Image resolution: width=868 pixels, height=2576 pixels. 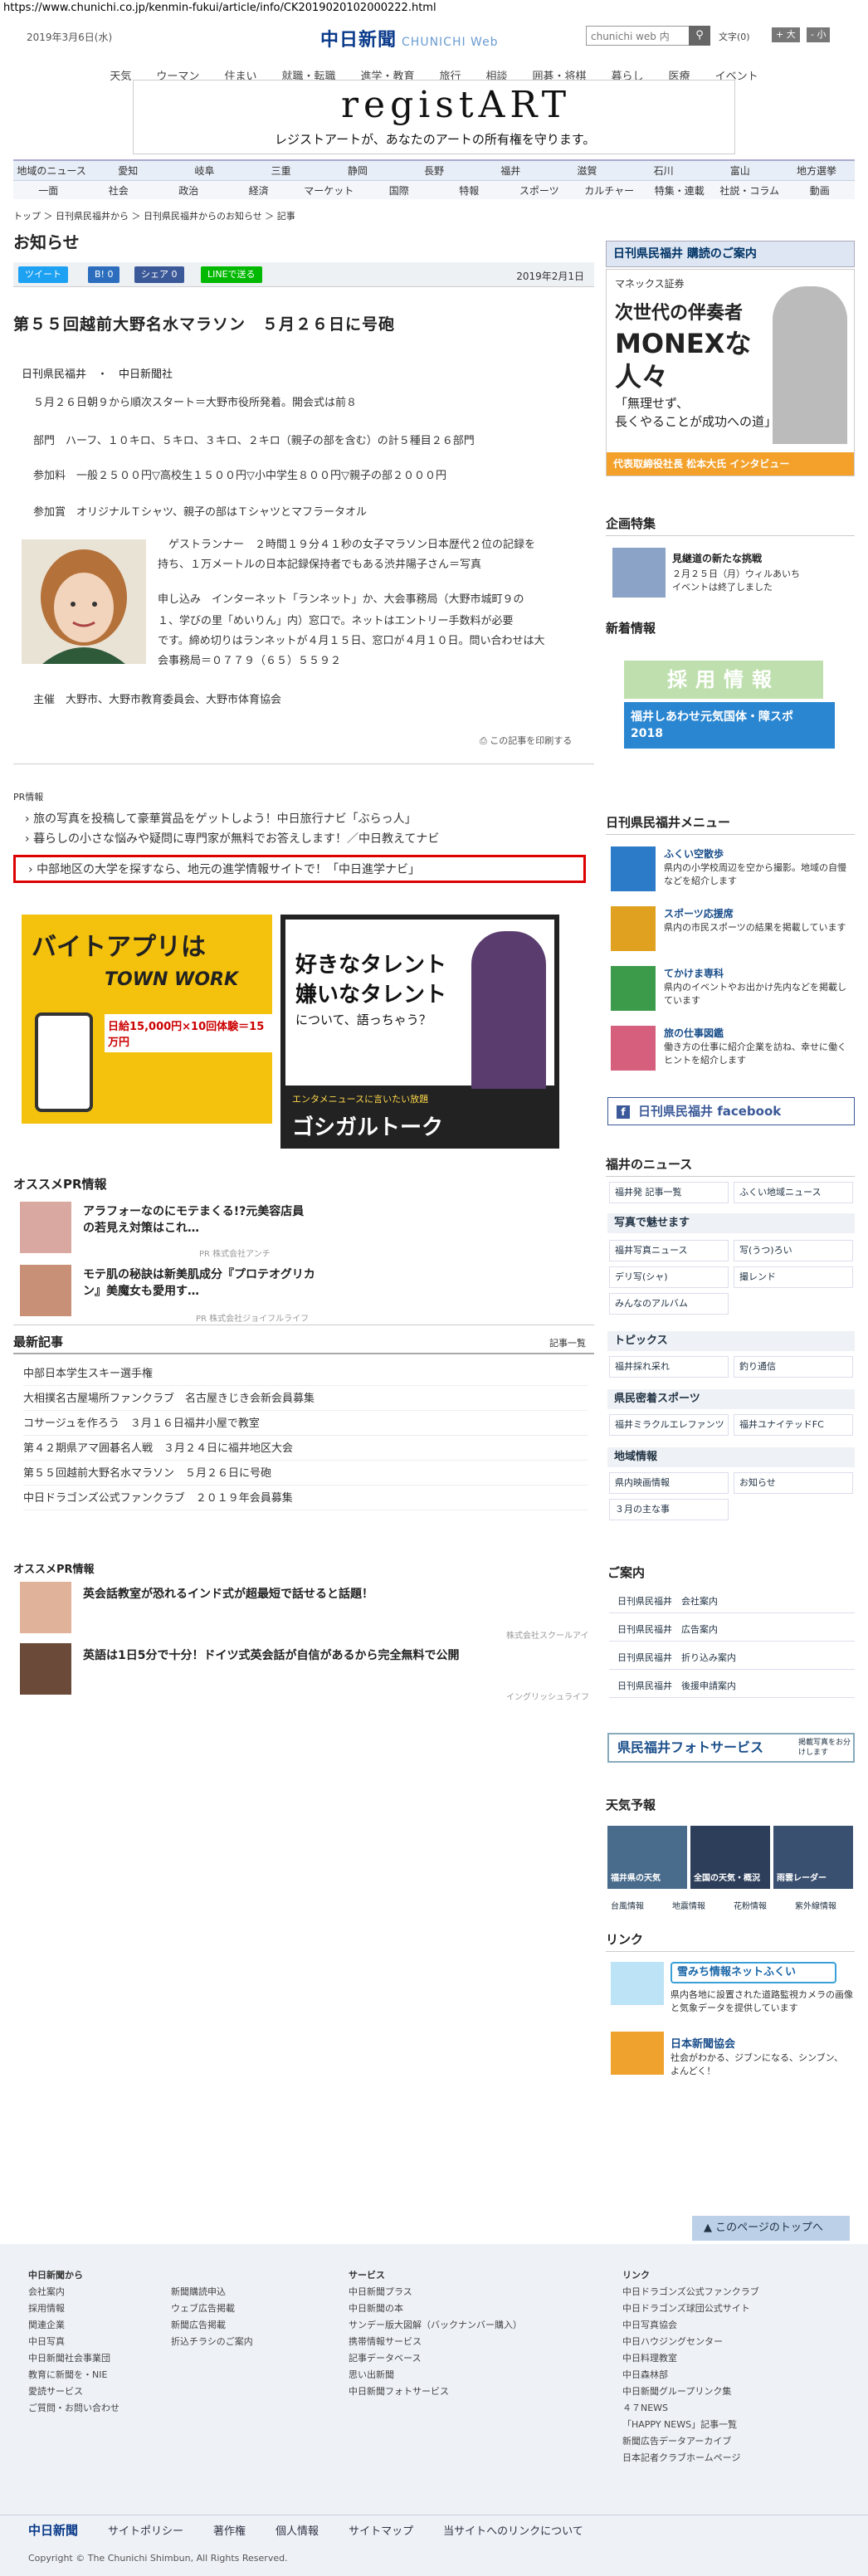 I want to click on breadcrumb: トップ ＞ 日刊県民福井から ＞ 日刊県民福井からのお知らせ ＞ 記事, so click(x=154, y=216).